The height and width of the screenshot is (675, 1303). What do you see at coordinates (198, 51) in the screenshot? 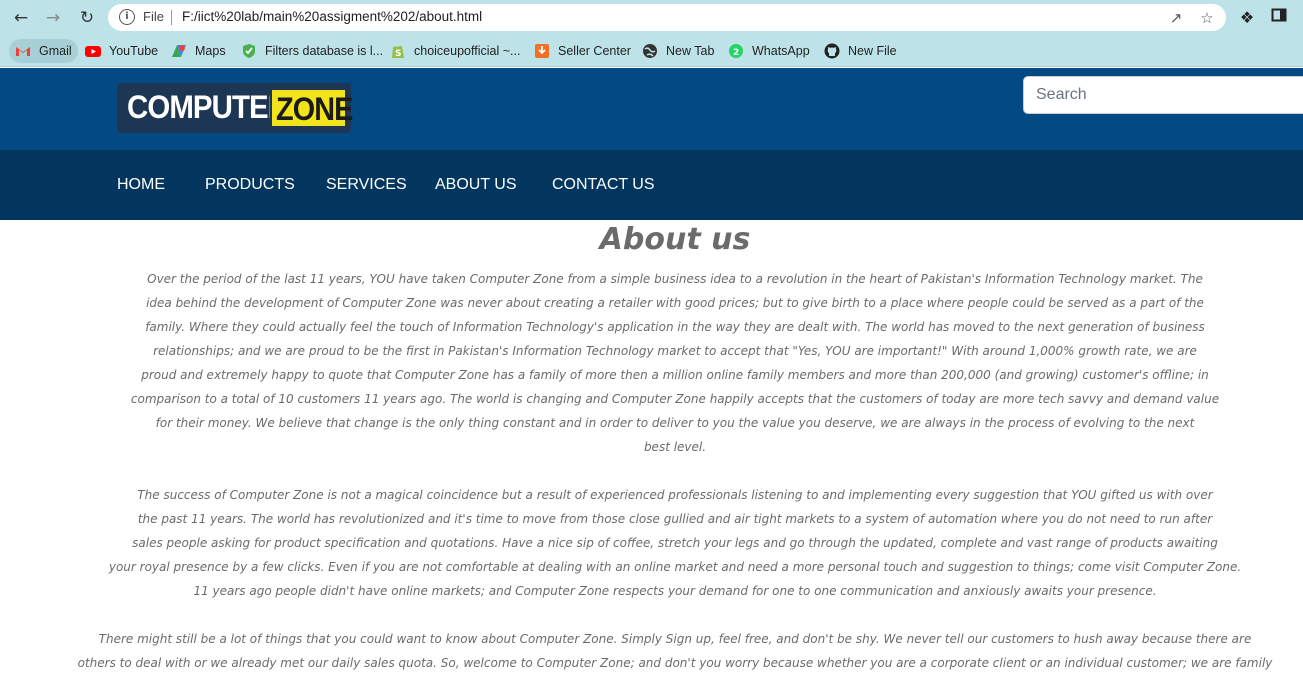
I see `bookmark-maps: Maps` at bounding box center [198, 51].